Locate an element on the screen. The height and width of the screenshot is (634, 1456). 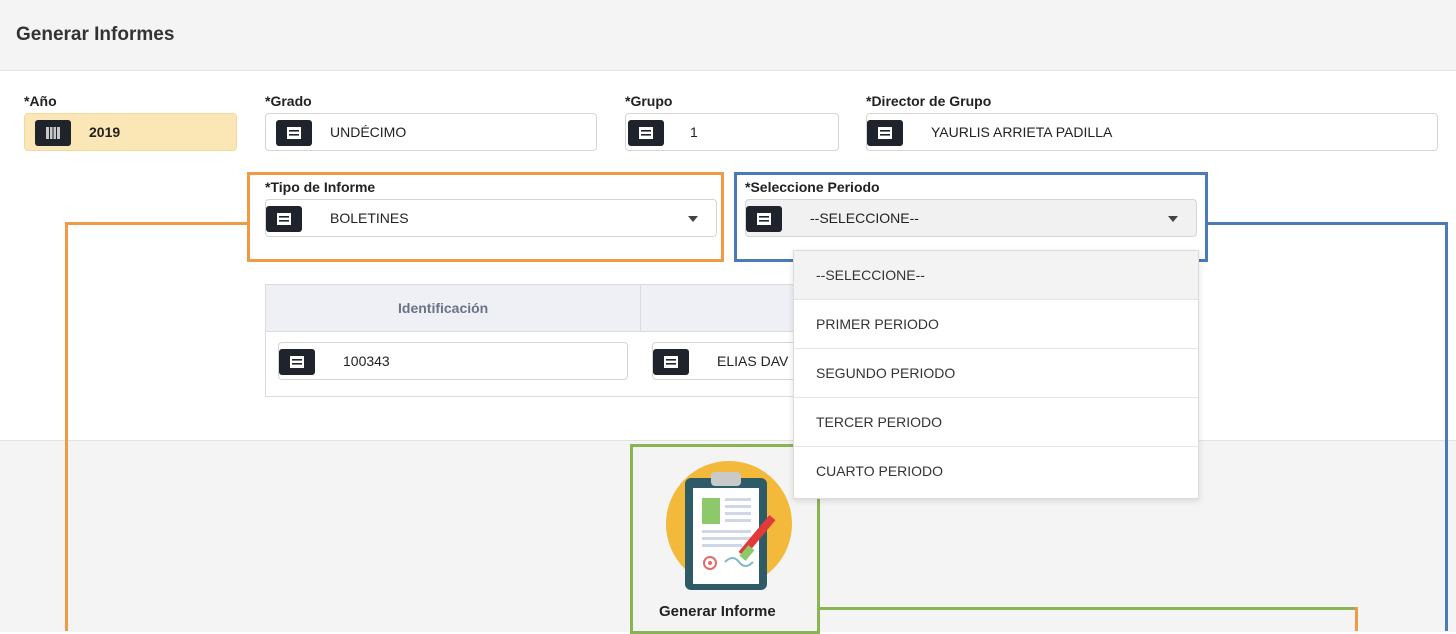
period-select: --SELECCIONE-- is located at coordinates (971, 218).